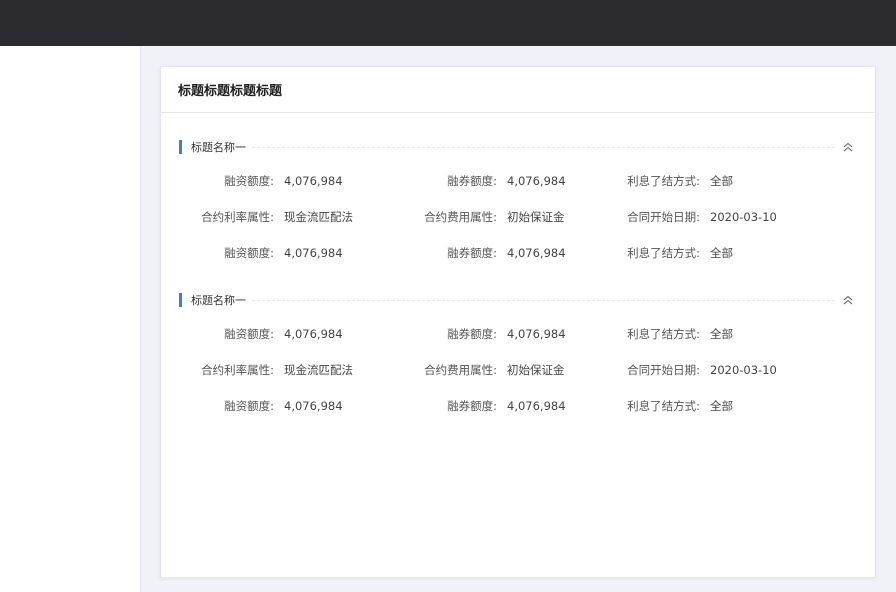 The height and width of the screenshot is (592, 896). I want to click on card-title: 标题标题标题标题, so click(230, 91).